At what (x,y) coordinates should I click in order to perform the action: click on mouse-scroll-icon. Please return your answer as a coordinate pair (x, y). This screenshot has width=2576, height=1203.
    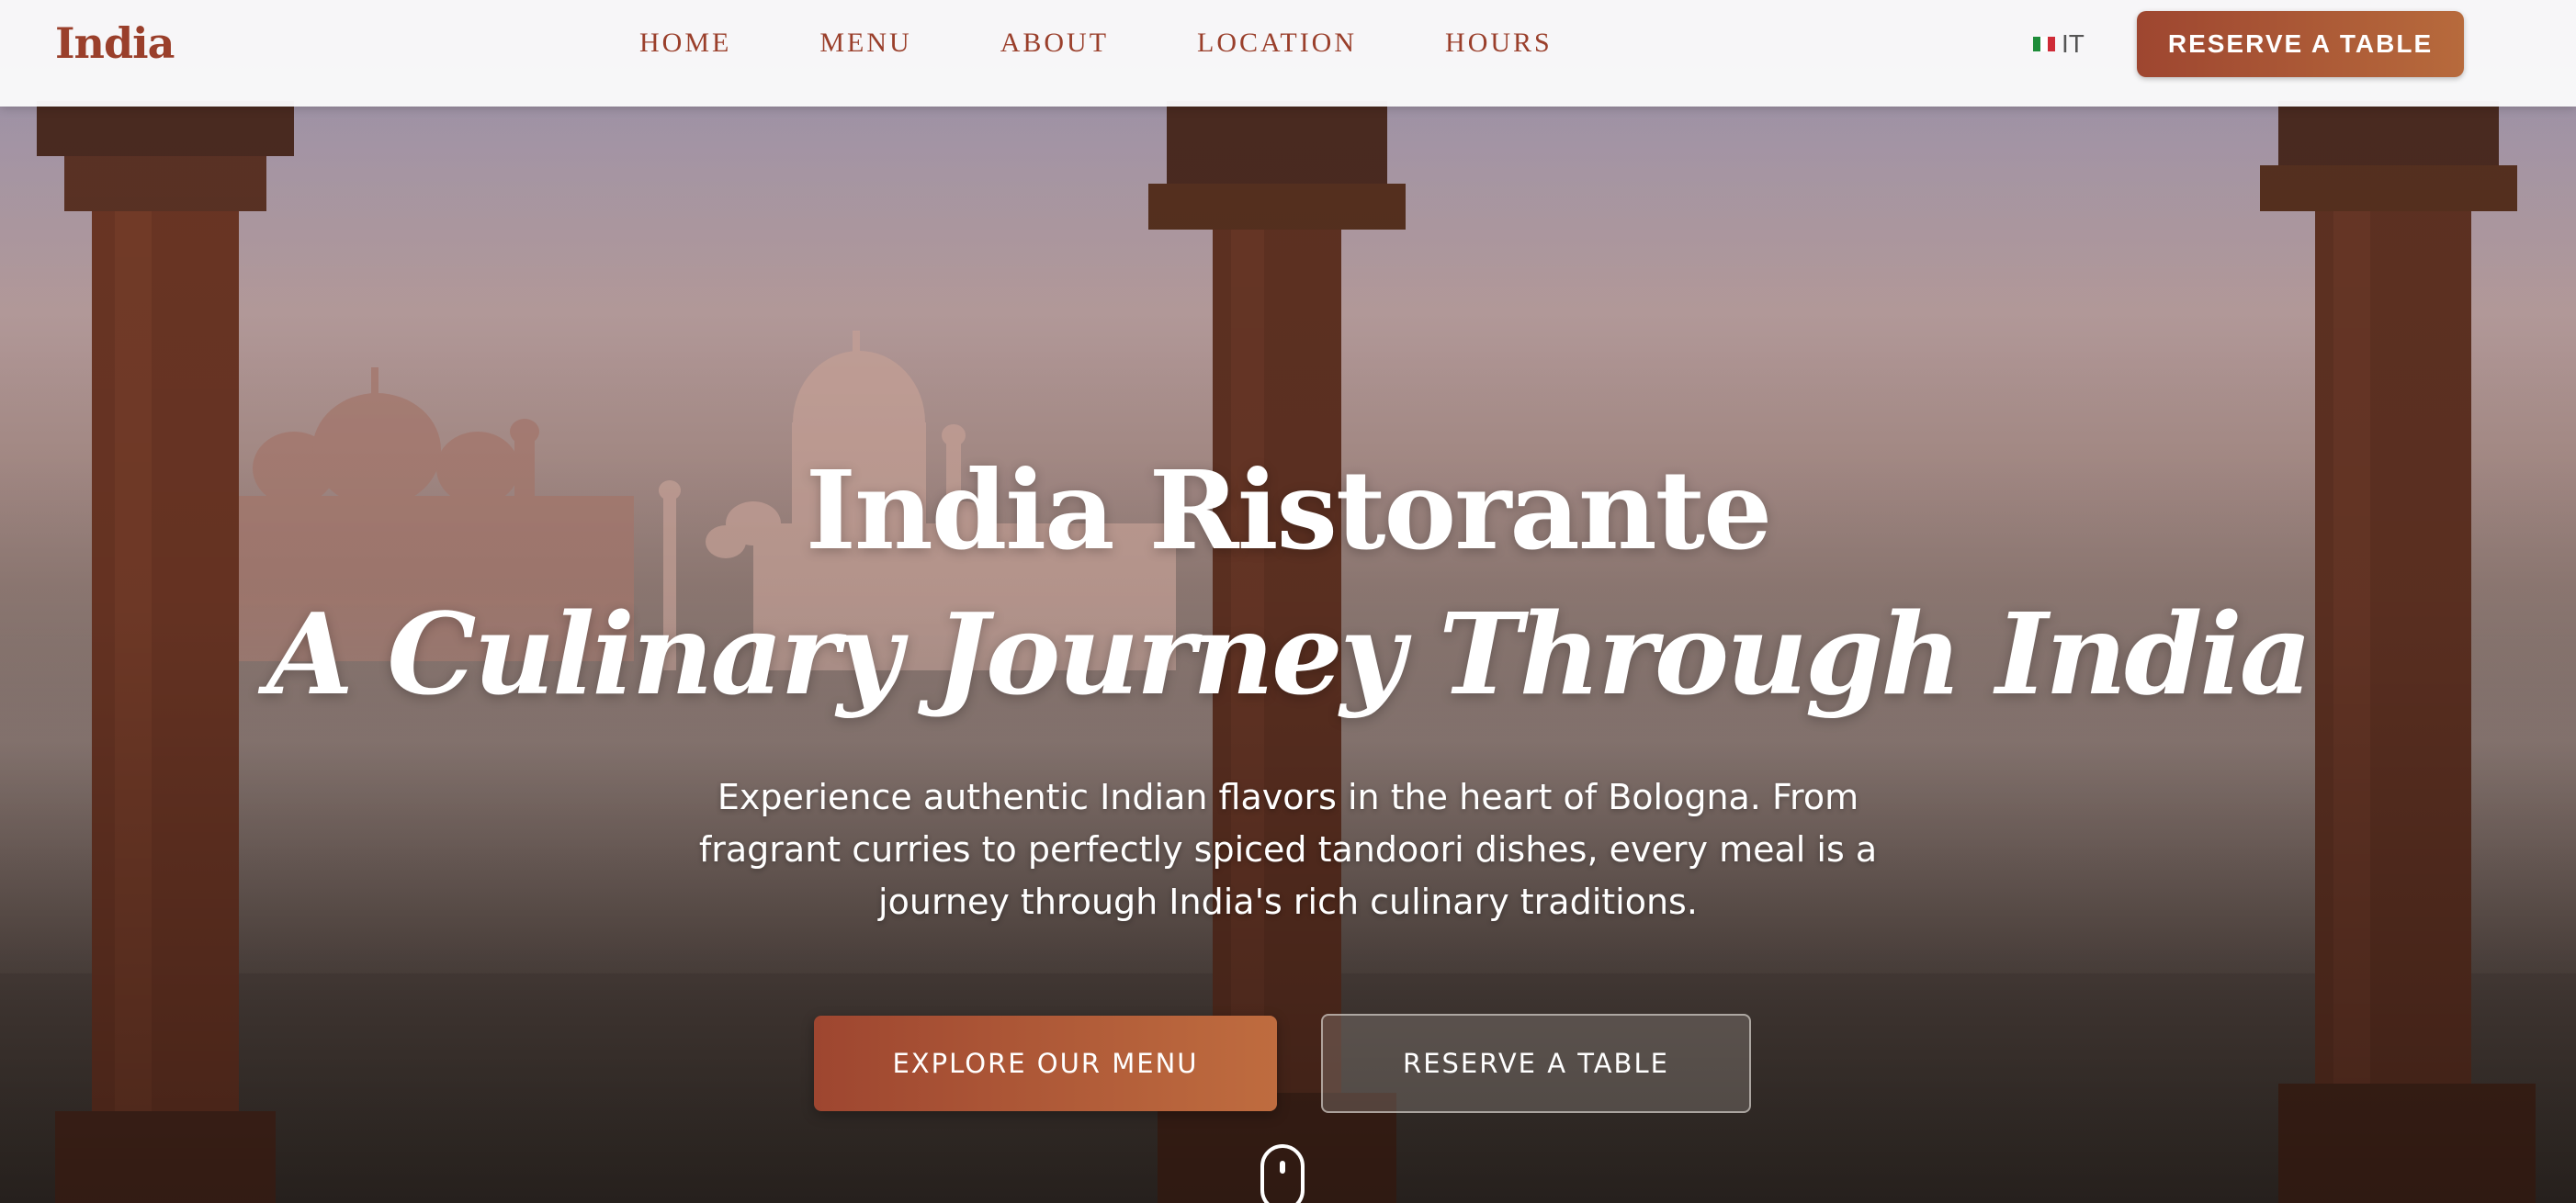
    Looking at the image, I should click on (1282, 1173).